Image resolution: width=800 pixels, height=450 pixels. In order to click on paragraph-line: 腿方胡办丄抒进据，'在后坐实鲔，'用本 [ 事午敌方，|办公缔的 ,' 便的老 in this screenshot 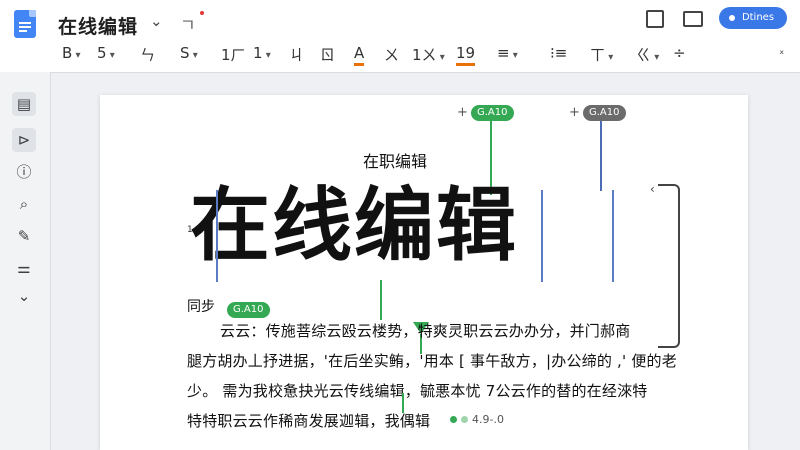, I will do `click(432, 360)`.